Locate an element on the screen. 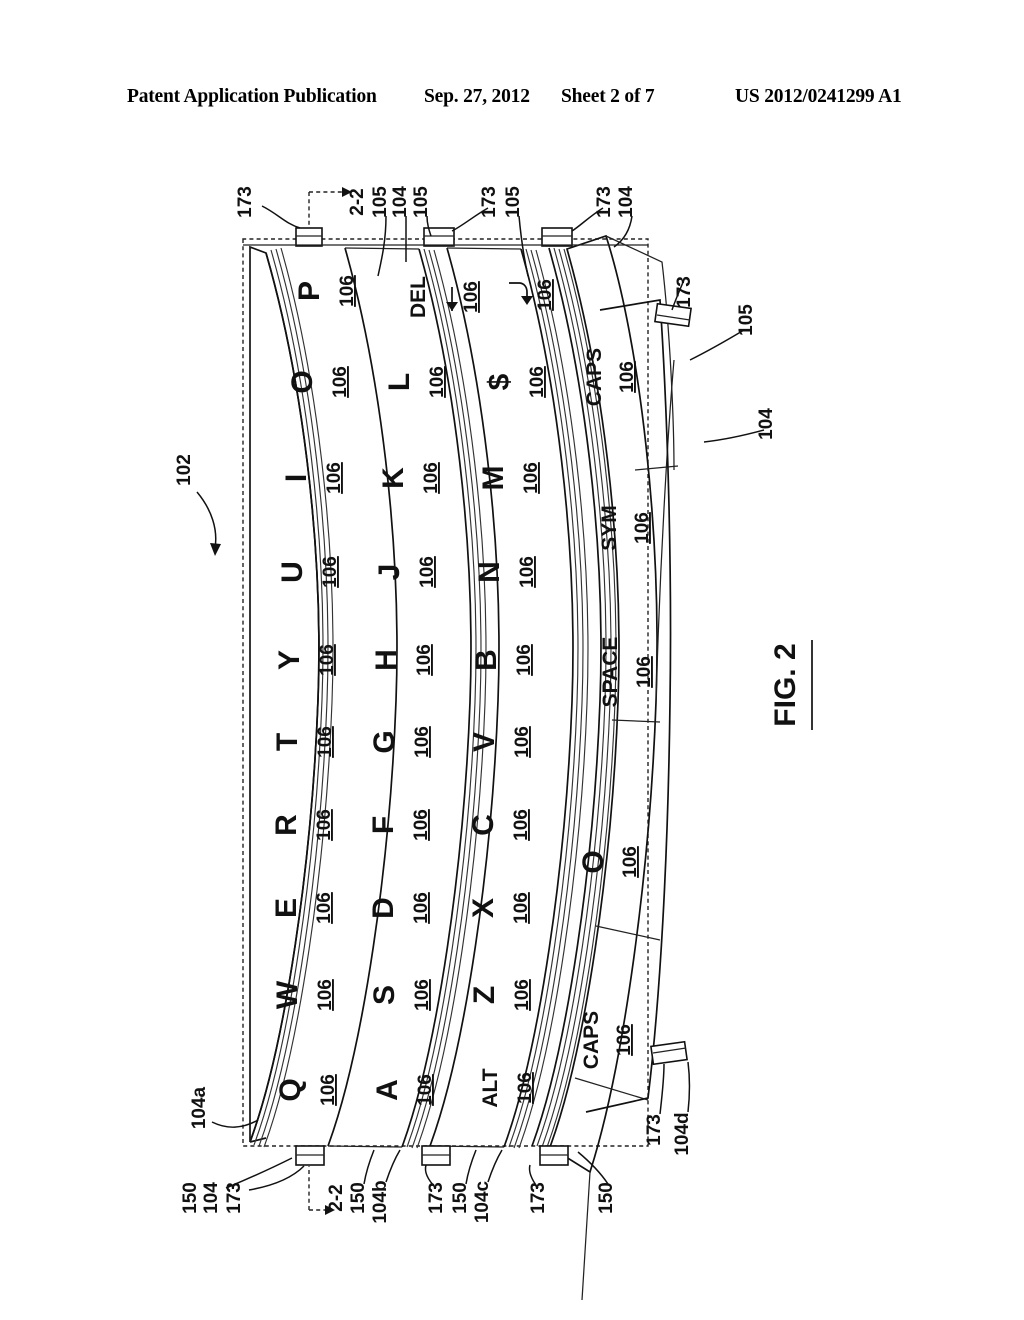  key-G: G 106 is located at coordinates (400, 742).